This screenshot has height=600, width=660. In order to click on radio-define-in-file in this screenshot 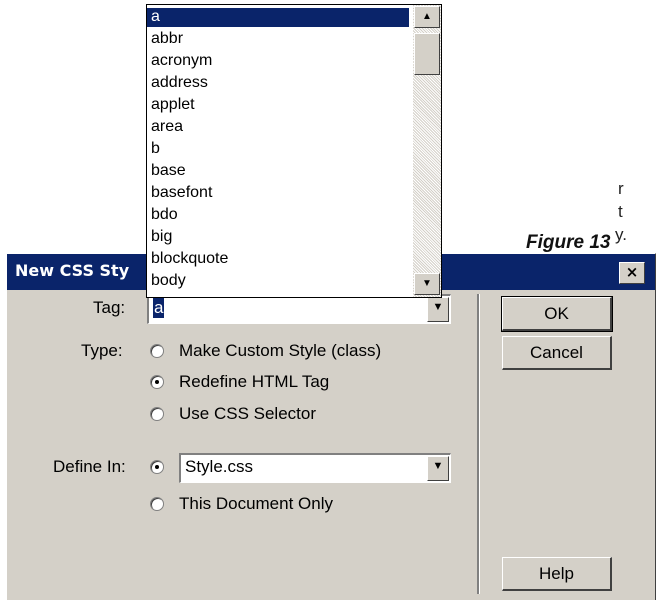, I will do `click(157, 467)`.